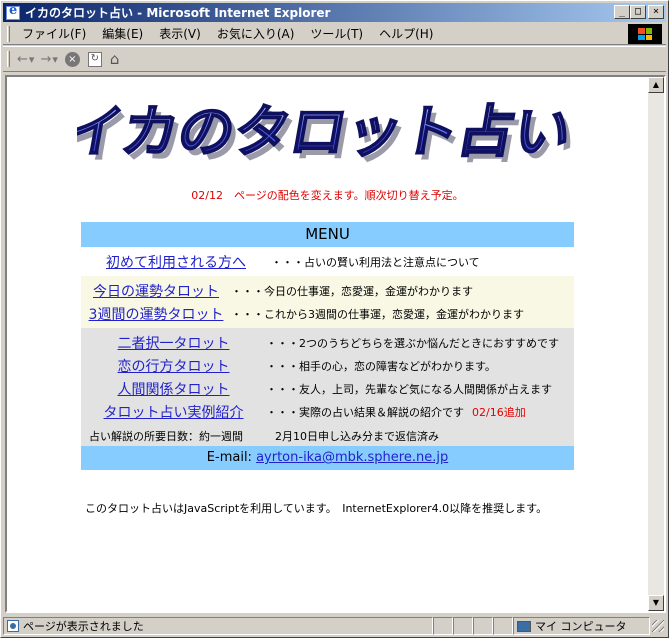  I want to click on forward-button: → ▾, so click(48, 59).